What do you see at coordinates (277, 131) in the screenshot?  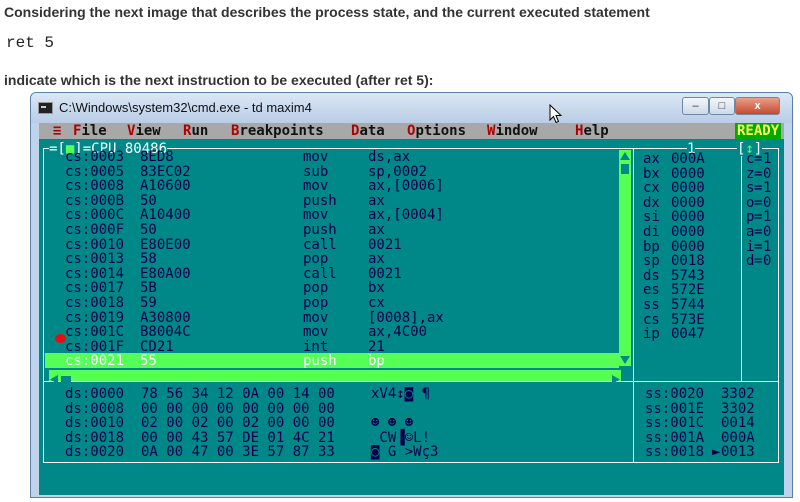 I see `menu-item-breakpoints: Breakpoints` at bounding box center [277, 131].